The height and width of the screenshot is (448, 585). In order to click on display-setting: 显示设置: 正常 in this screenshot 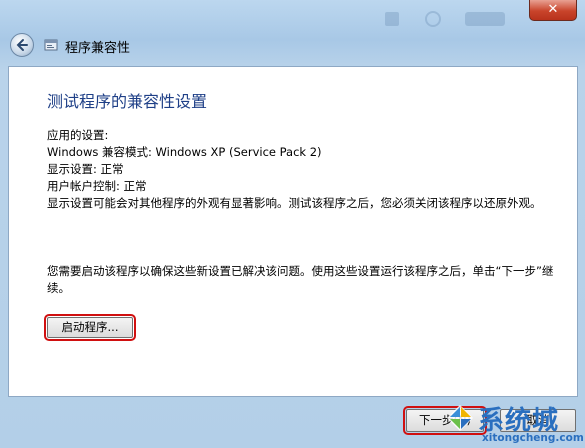, I will do `click(85, 169)`.